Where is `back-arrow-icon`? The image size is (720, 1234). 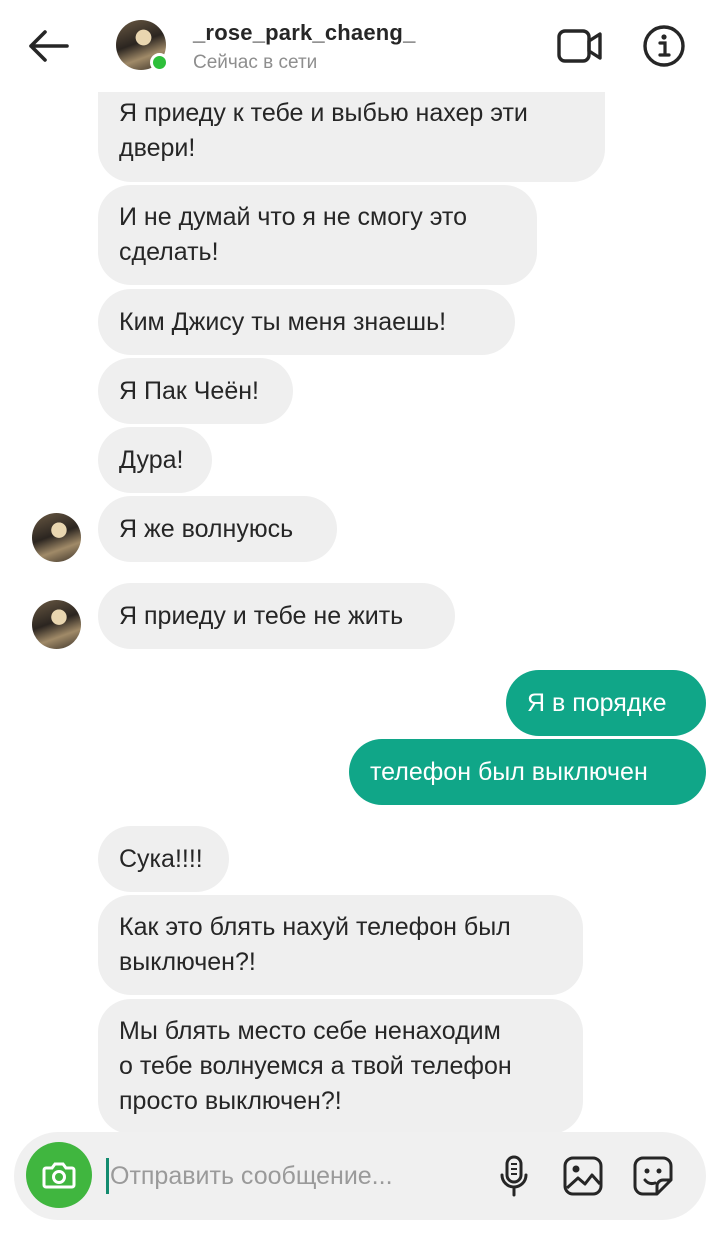 back-arrow-icon is located at coordinates (49, 46).